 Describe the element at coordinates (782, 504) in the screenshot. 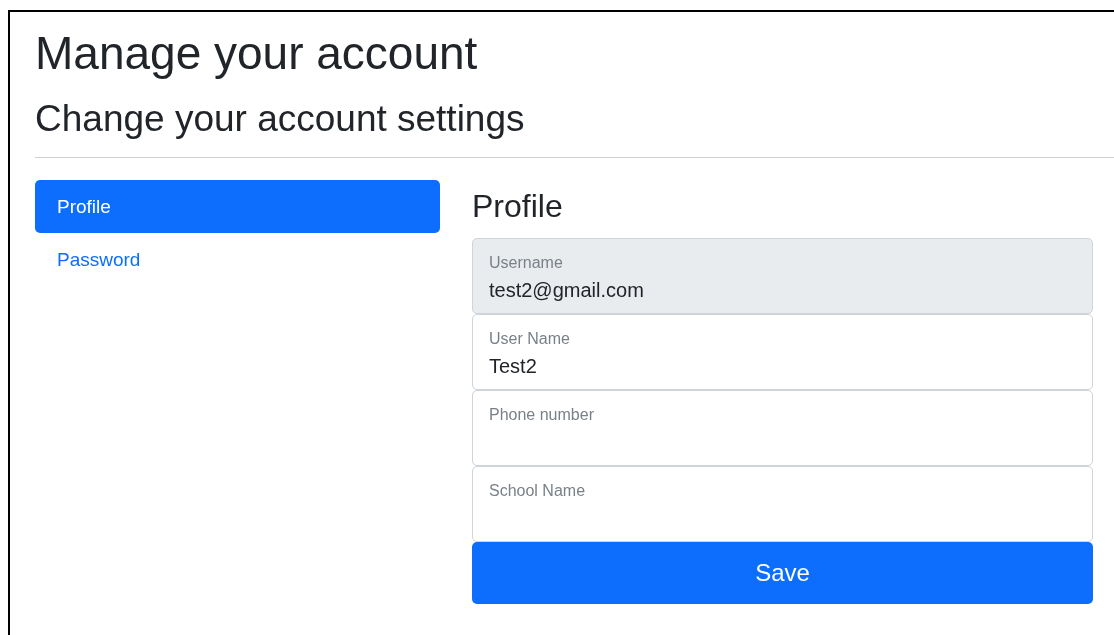

I see `text-field: School Name` at that location.